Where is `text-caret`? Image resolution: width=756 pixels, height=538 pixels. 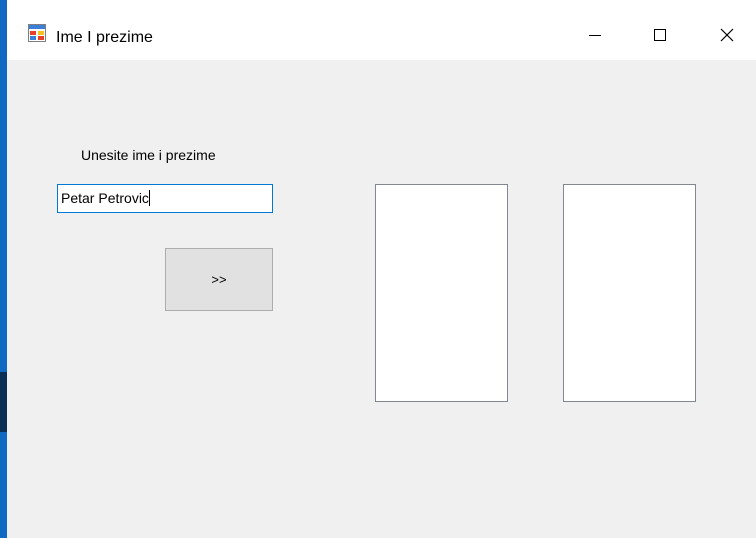 text-caret is located at coordinates (149, 198).